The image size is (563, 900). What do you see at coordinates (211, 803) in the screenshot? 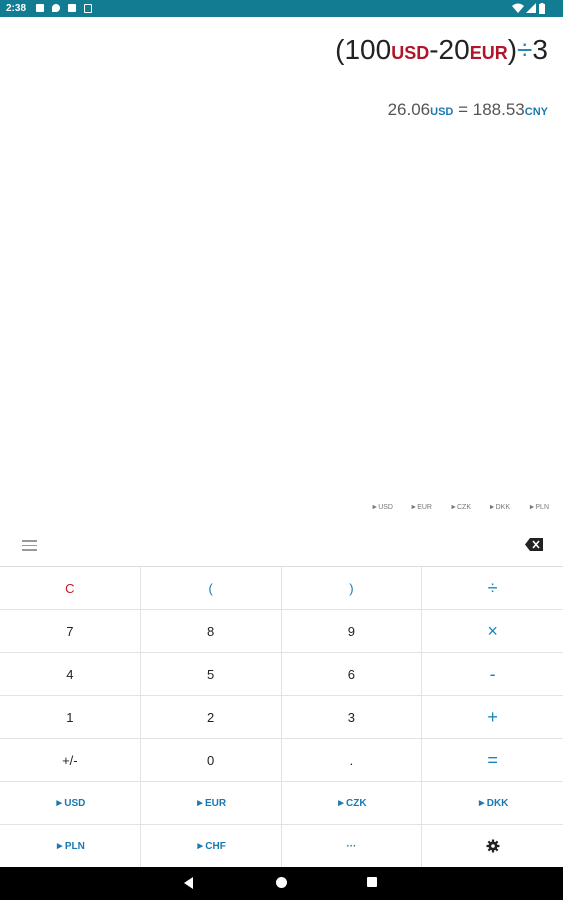
I see `key-eur-button: ►EUR` at bounding box center [211, 803].